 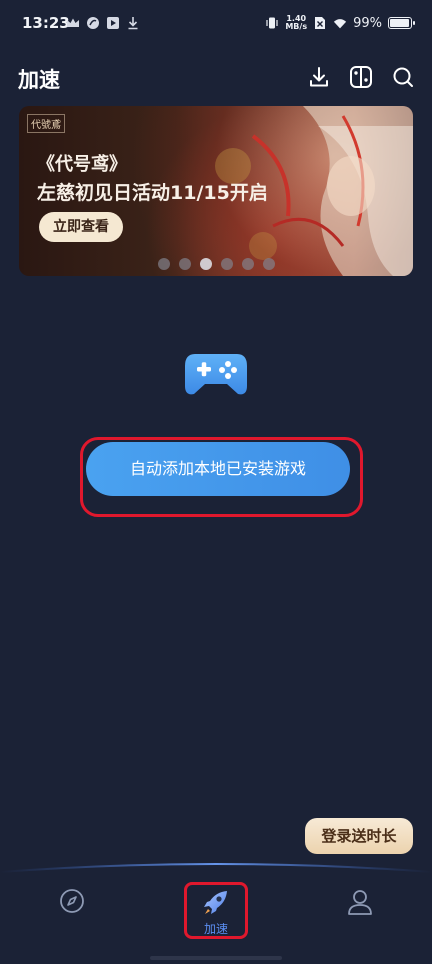 I want to click on status-right: 1.40 MB/s 99%, so click(x=340, y=23).